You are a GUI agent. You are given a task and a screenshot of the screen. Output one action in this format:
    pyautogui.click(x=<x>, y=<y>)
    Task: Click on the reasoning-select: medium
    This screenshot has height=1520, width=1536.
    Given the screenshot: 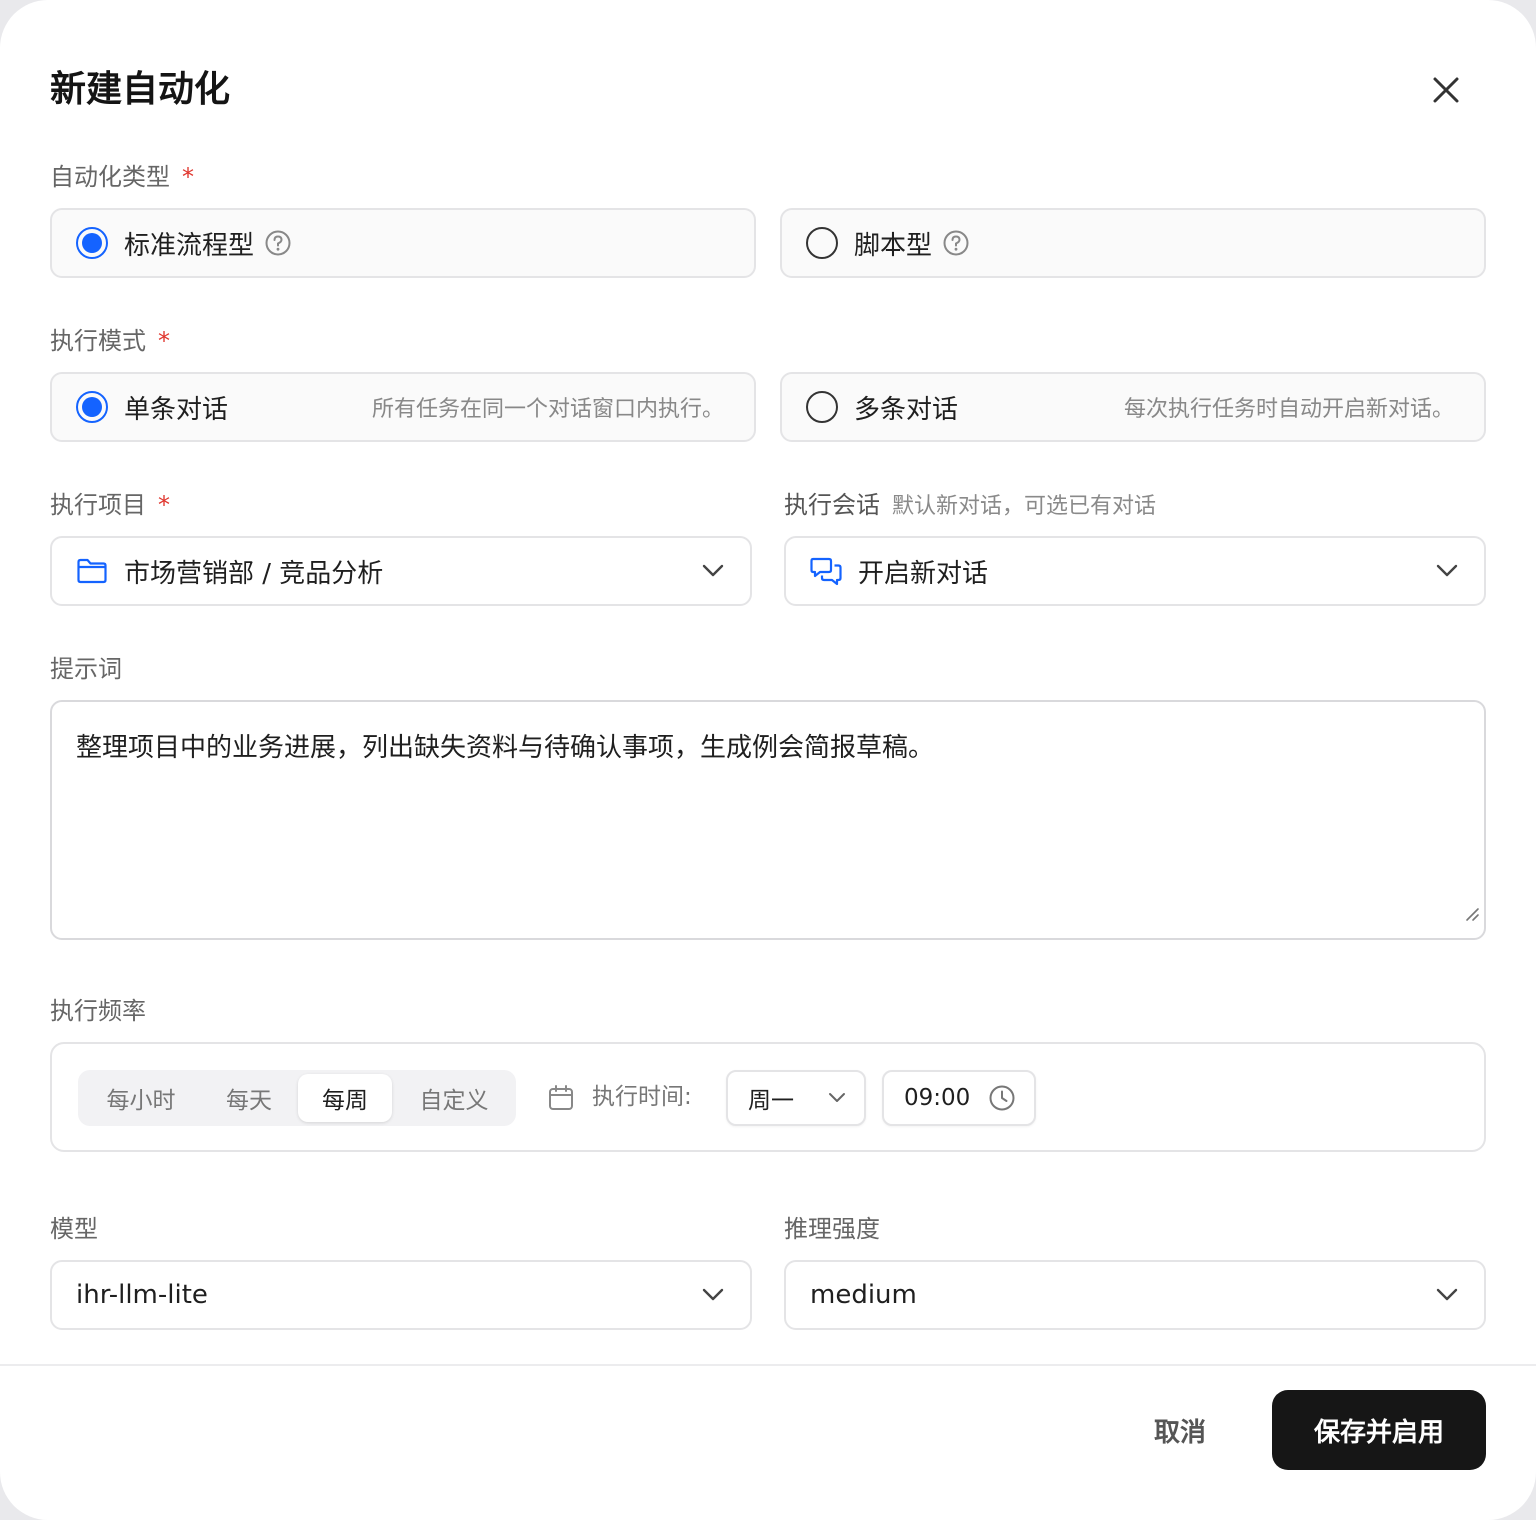 What is the action you would take?
    pyautogui.click(x=1135, y=1295)
    